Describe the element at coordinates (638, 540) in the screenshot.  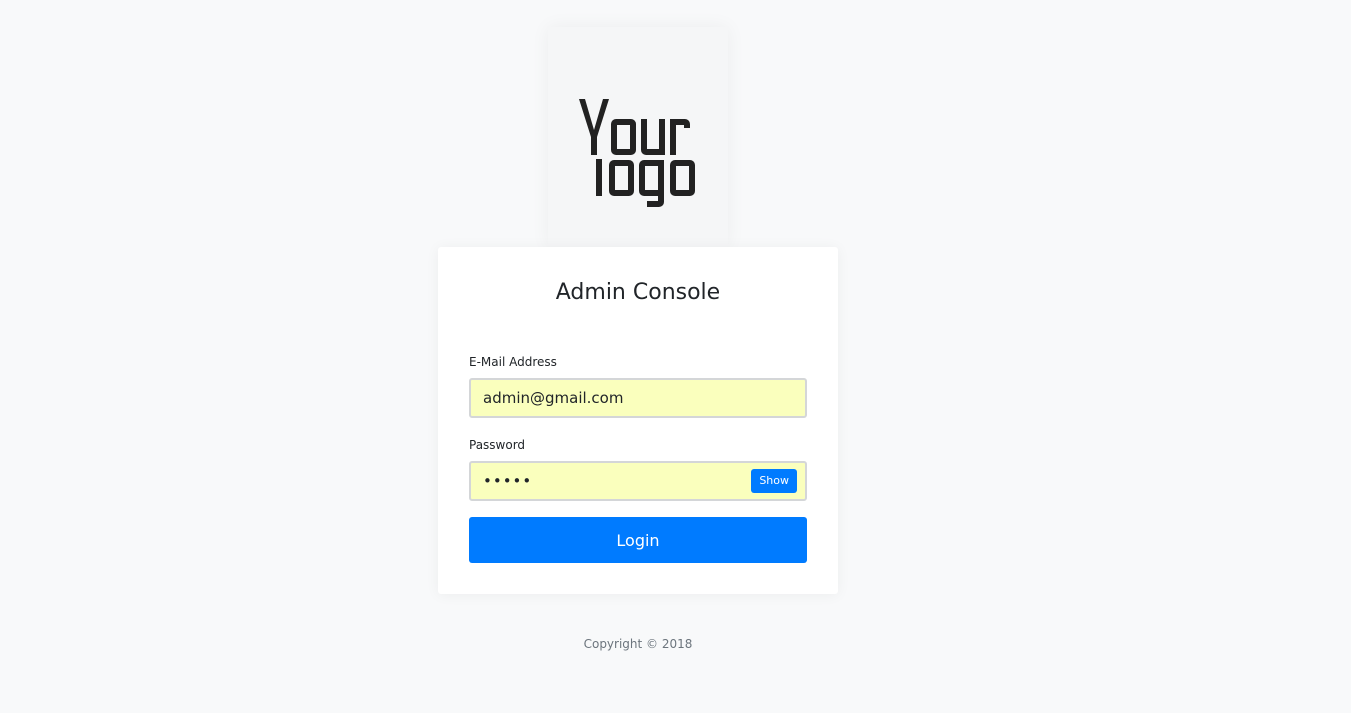
I see `login-button: Login` at that location.